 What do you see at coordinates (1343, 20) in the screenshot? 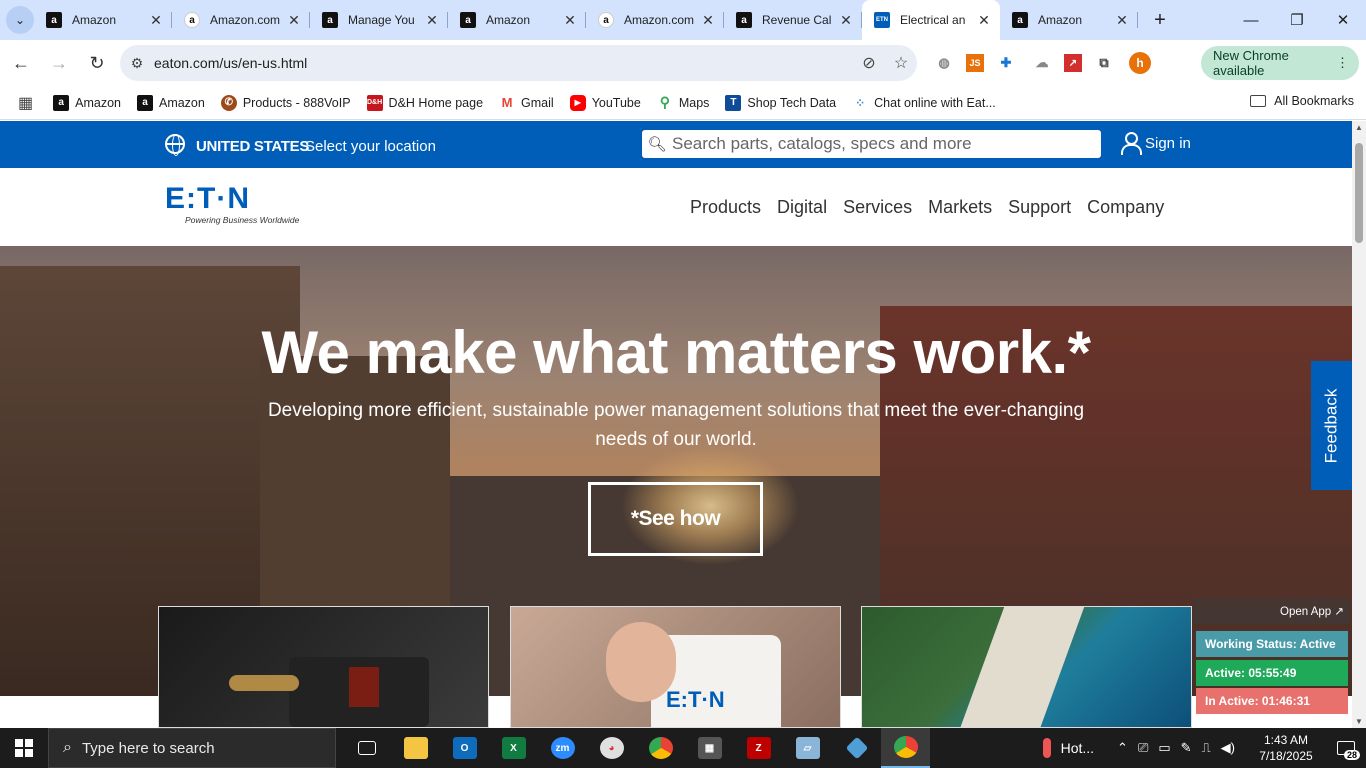
I see `close-window-icon: ✕` at bounding box center [1343, 20].